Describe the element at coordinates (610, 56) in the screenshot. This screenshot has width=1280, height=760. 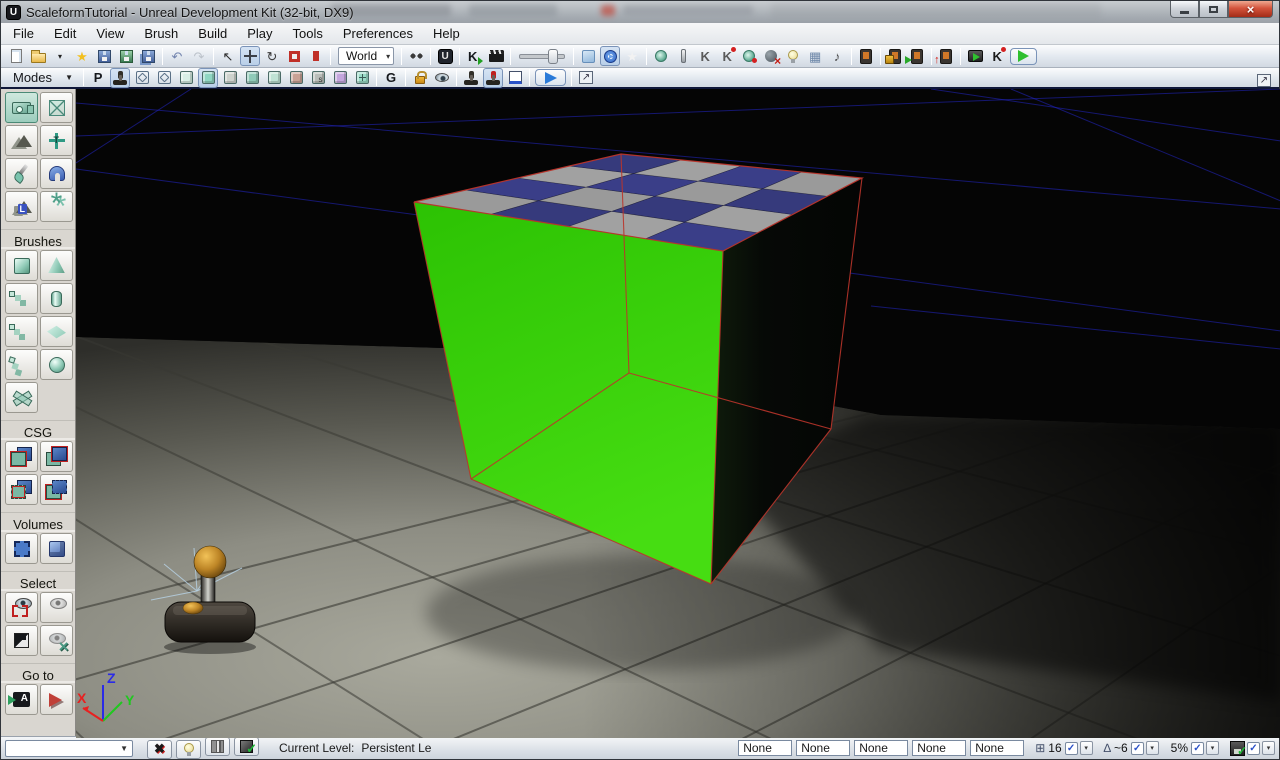
I see `translucent-selection-toggle` at that location.